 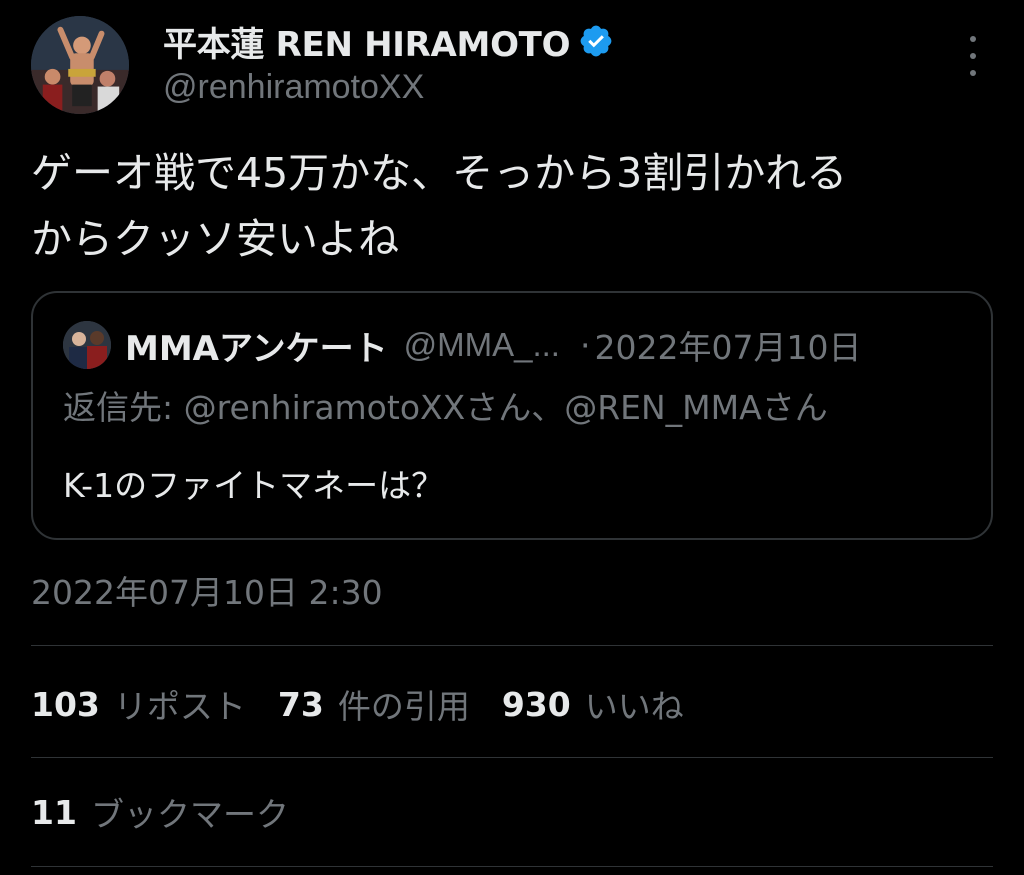 I want to click on quoted-display-name: MMAアンケート, so click(x=256, y=345).